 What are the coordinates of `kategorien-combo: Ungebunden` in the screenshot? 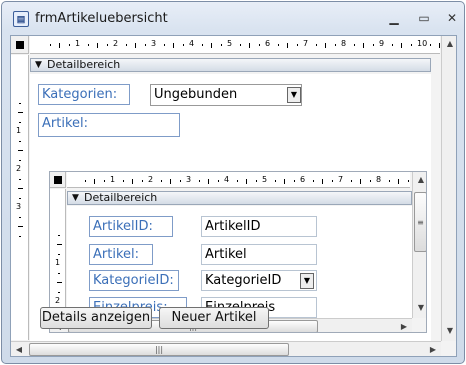 It's located at (226, 95).